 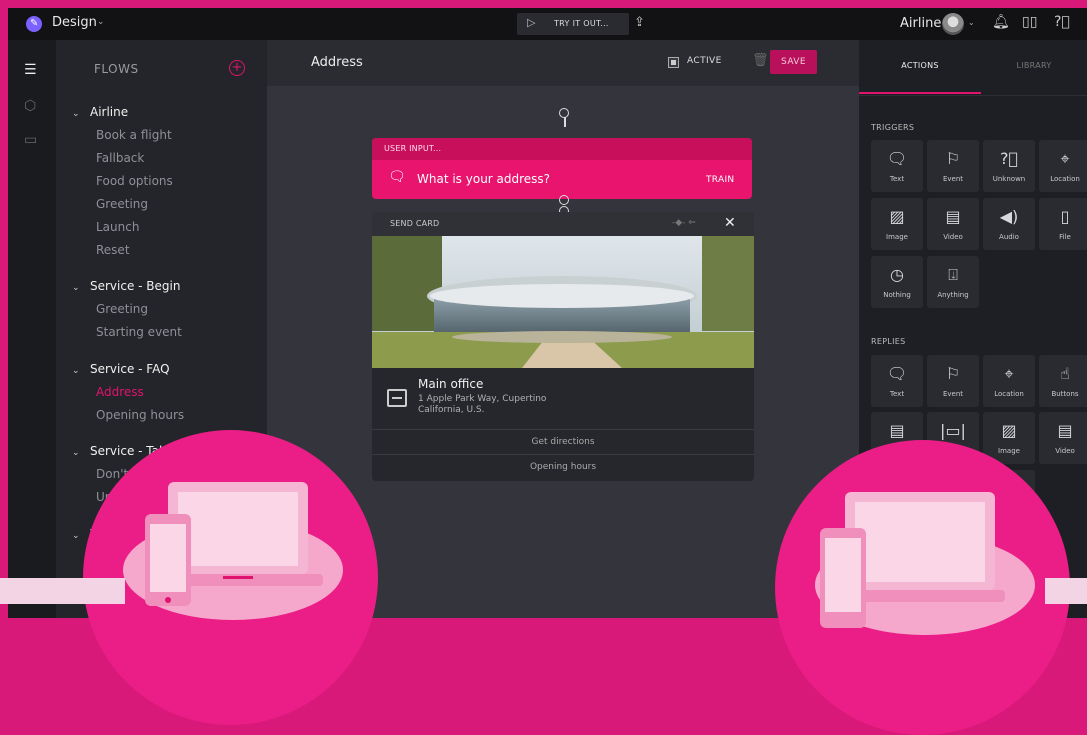 I want to click on share-icon: ⇪, so click(x=639, y=22).